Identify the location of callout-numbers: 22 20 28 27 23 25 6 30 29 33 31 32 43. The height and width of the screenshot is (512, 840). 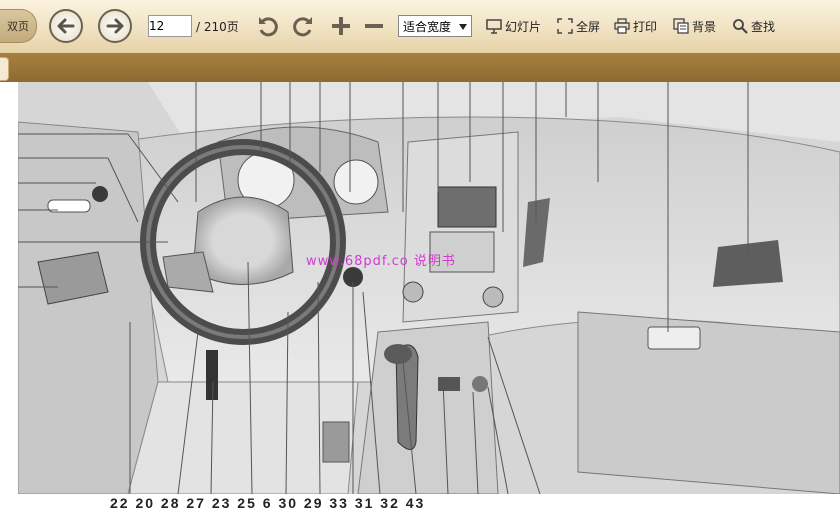
(268, 503).